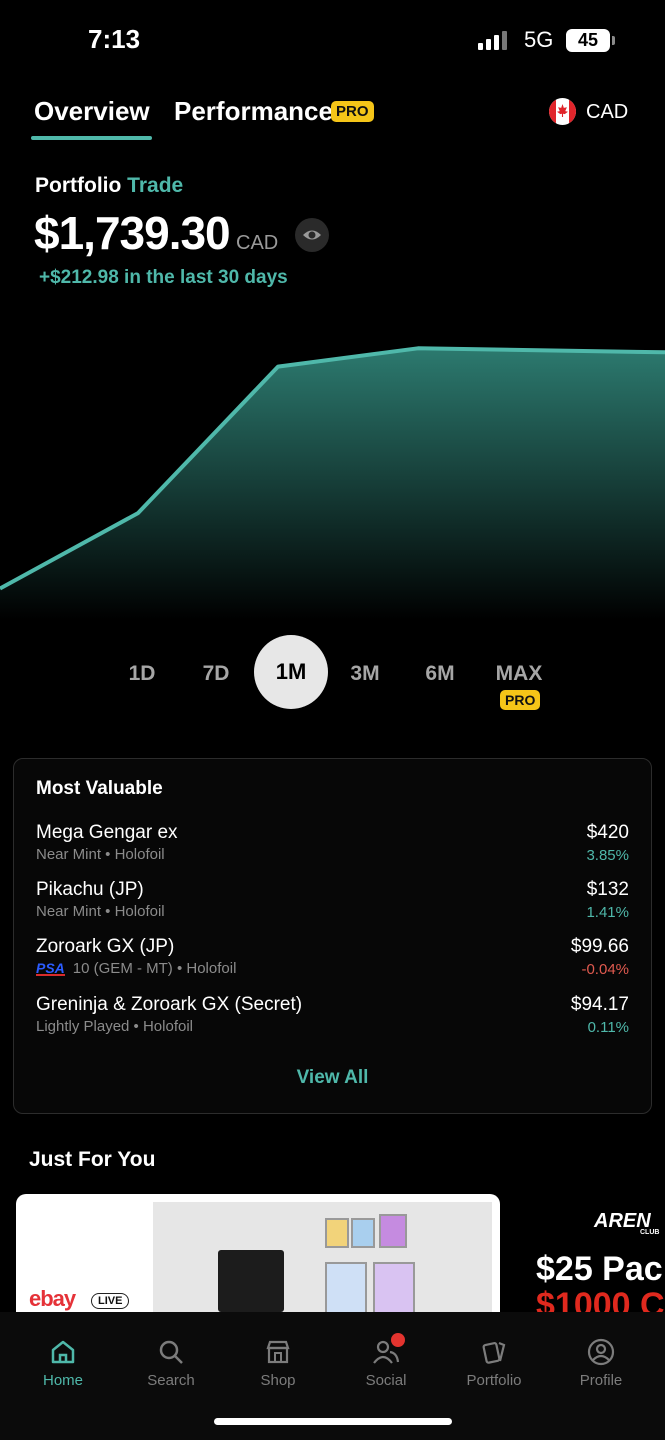  I want to click on item-name: Greninja & Zoroark GX (Secret), so click(169, 1005).